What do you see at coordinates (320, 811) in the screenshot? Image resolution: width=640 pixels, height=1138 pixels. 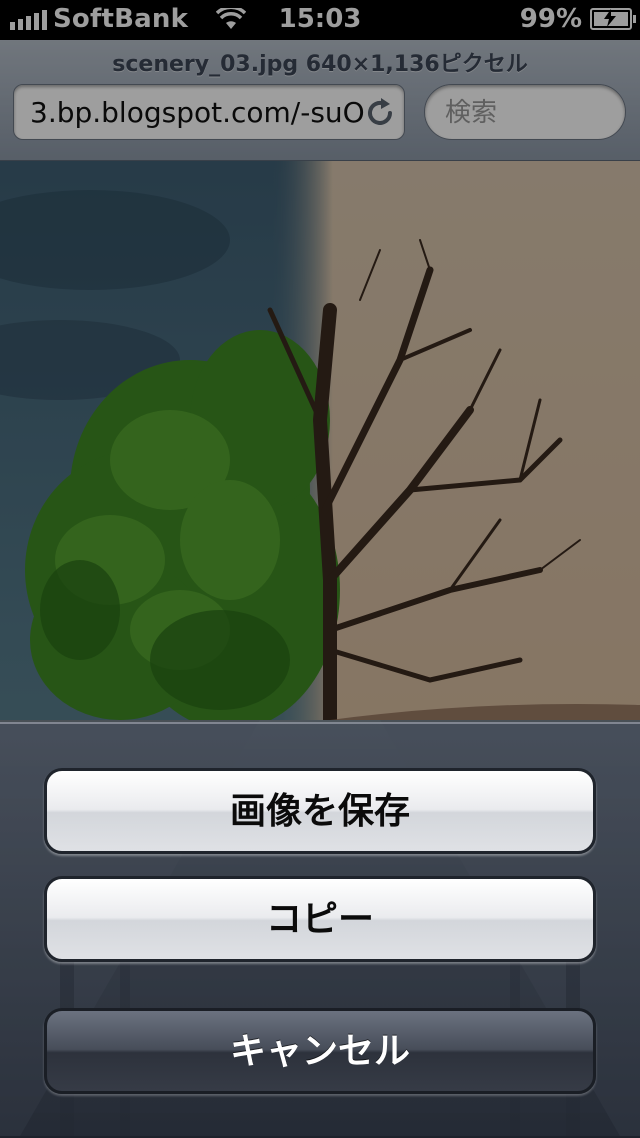 I see `save-image-button: 画像を保存` at bounding box center [320, 811].